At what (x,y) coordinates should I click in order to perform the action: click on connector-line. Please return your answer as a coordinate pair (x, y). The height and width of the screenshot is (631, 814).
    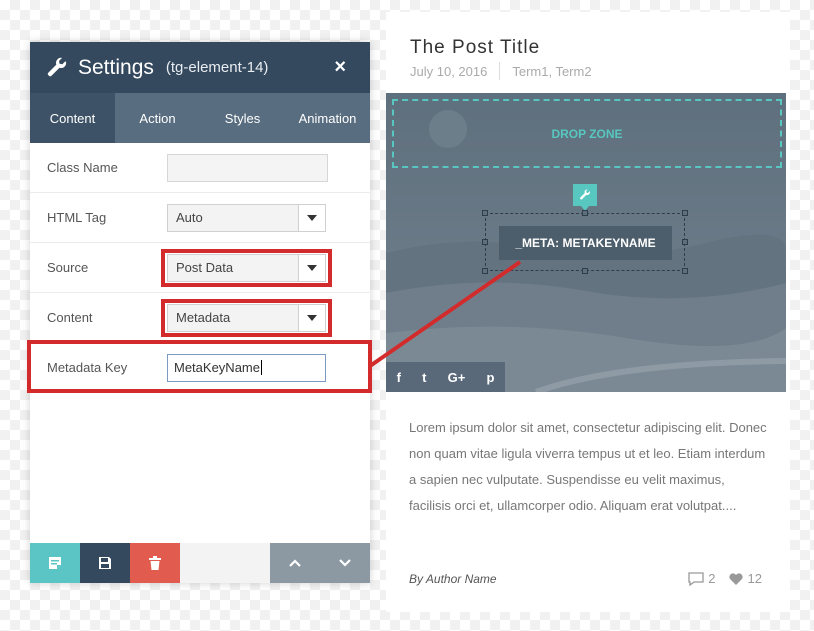
    Looking at the image, I should click on (445, 314).